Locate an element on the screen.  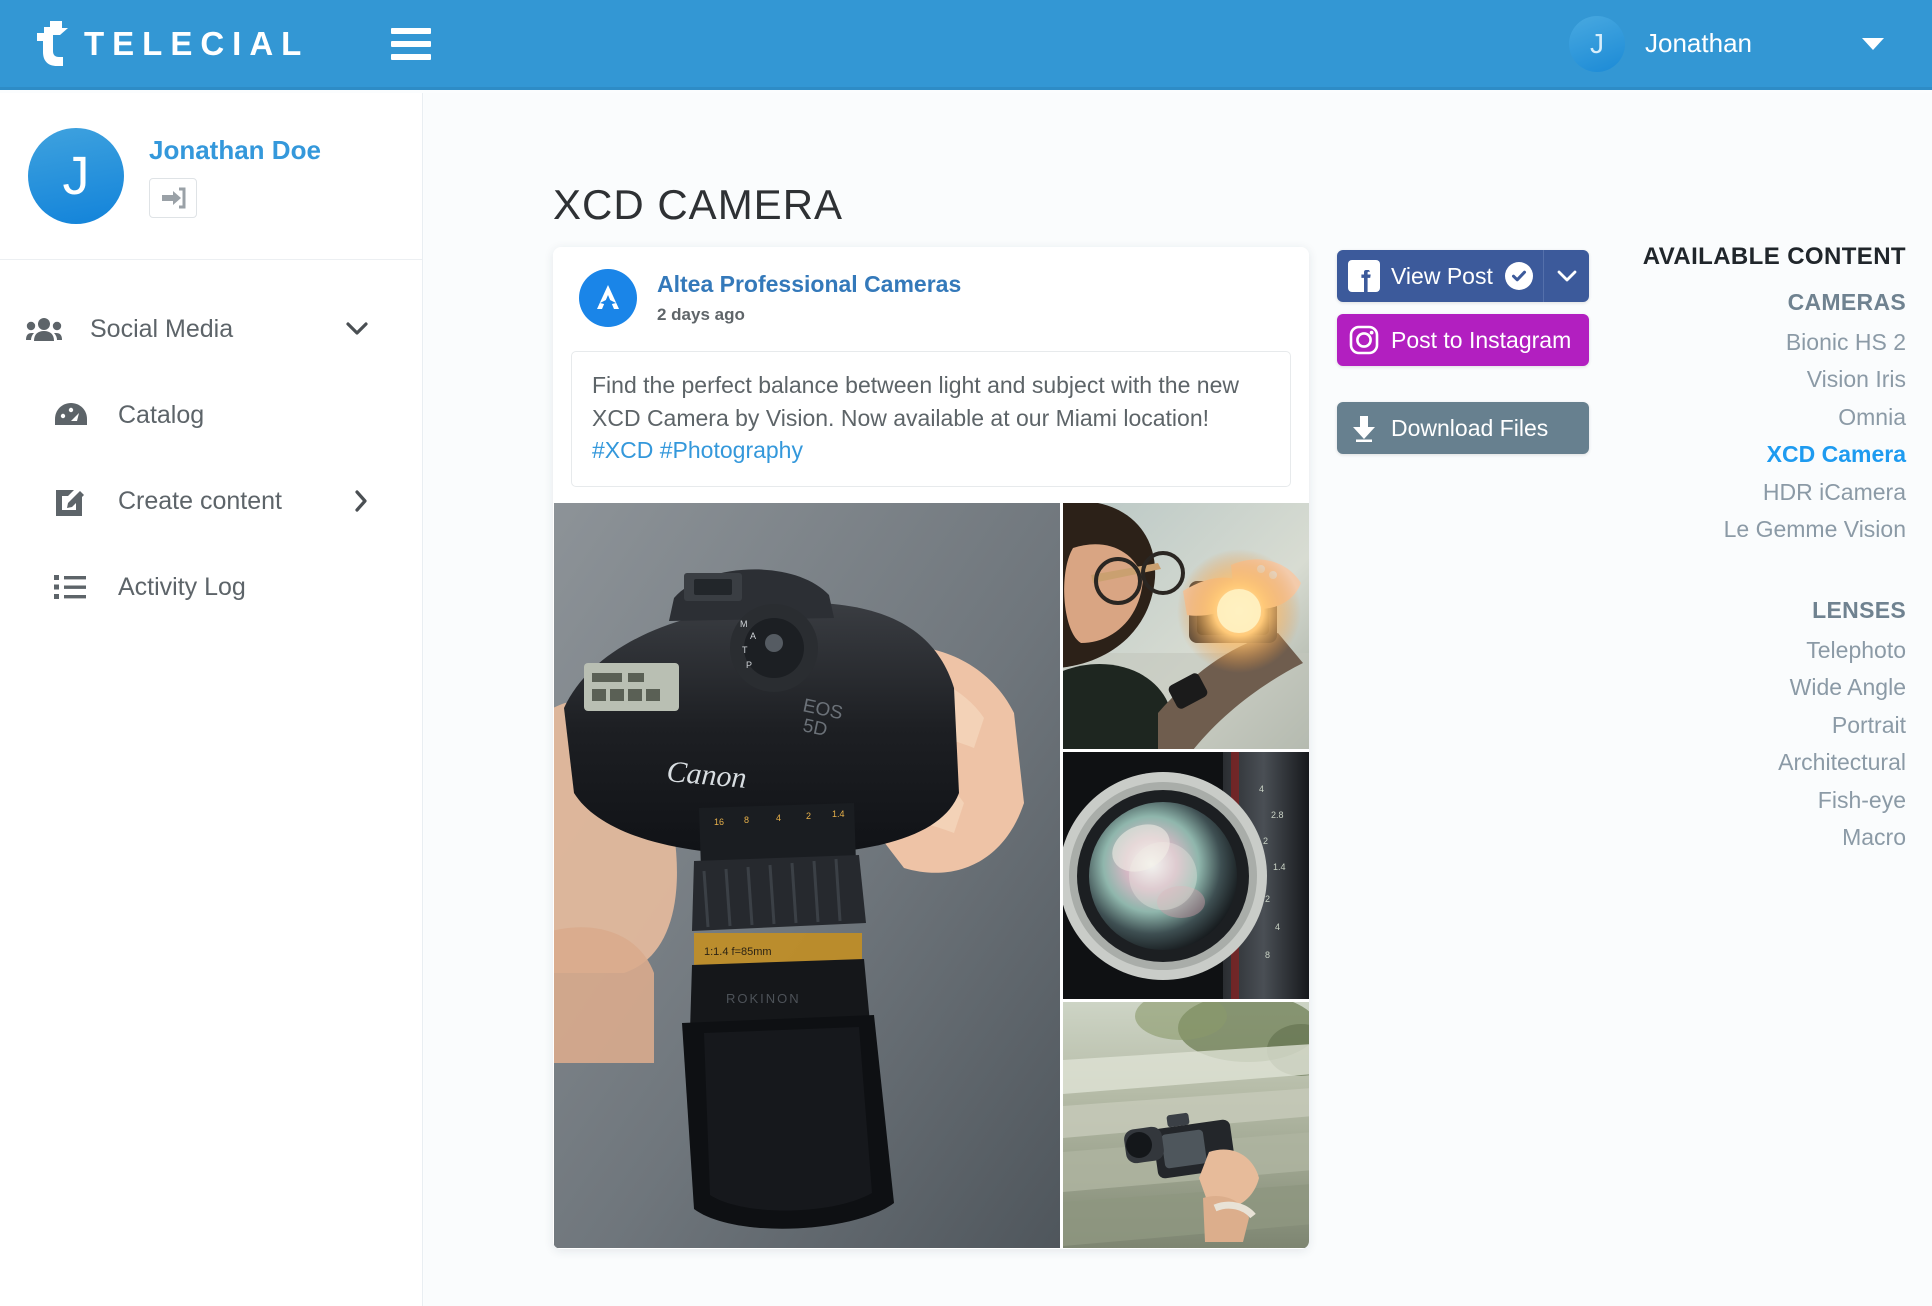
telecial-bird-logo-icon is located at coordinates (54, 43).